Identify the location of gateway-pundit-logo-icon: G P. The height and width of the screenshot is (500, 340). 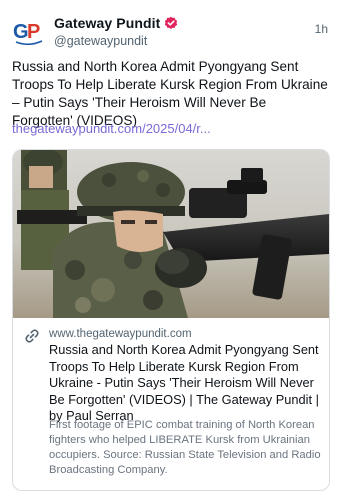
(28, 33).